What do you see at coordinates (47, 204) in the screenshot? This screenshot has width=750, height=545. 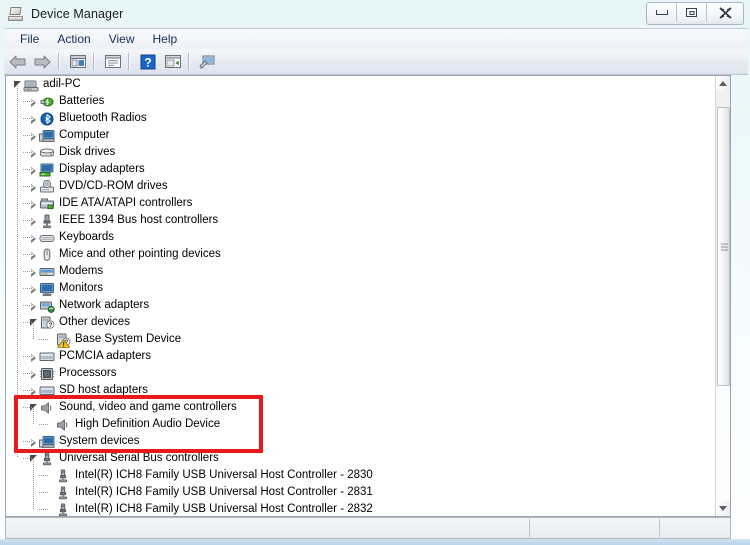 I see `ide-controller-icon` at bounding box center [47, 204].